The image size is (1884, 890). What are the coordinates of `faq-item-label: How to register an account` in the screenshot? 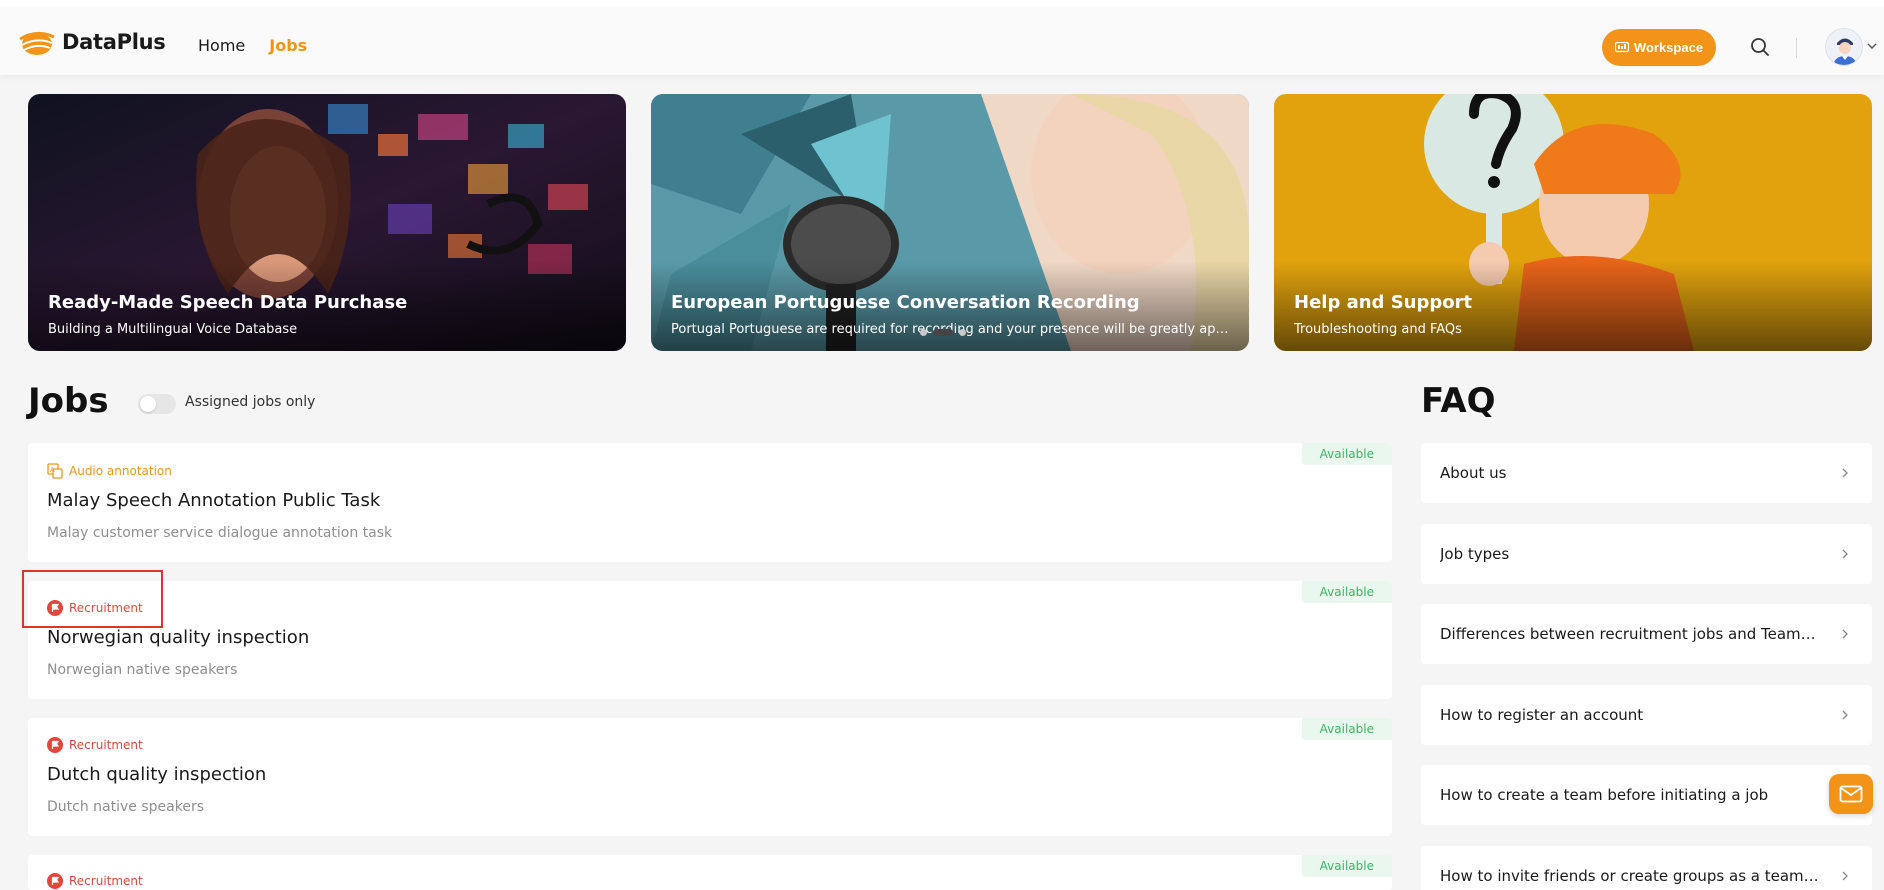 It's located at (1542, 715).